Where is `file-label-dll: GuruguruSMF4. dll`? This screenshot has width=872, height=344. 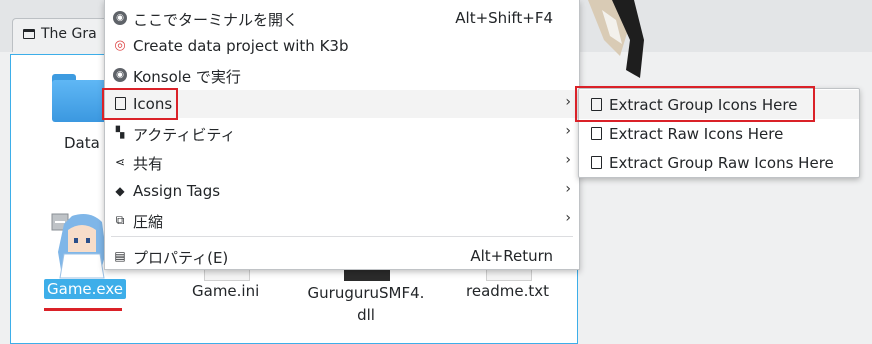 file-label-dll: GuruguruSMF4. dll is located at coordinates (366, 304).